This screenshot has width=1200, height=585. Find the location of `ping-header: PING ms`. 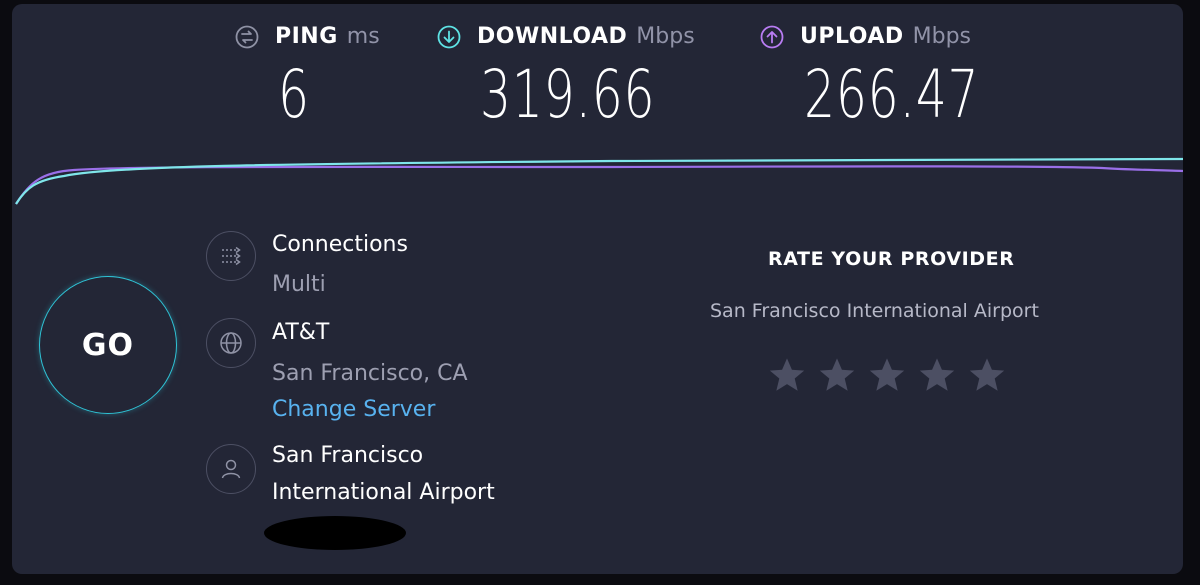

ping-header: PING ms is located at coordinates (307, 36).